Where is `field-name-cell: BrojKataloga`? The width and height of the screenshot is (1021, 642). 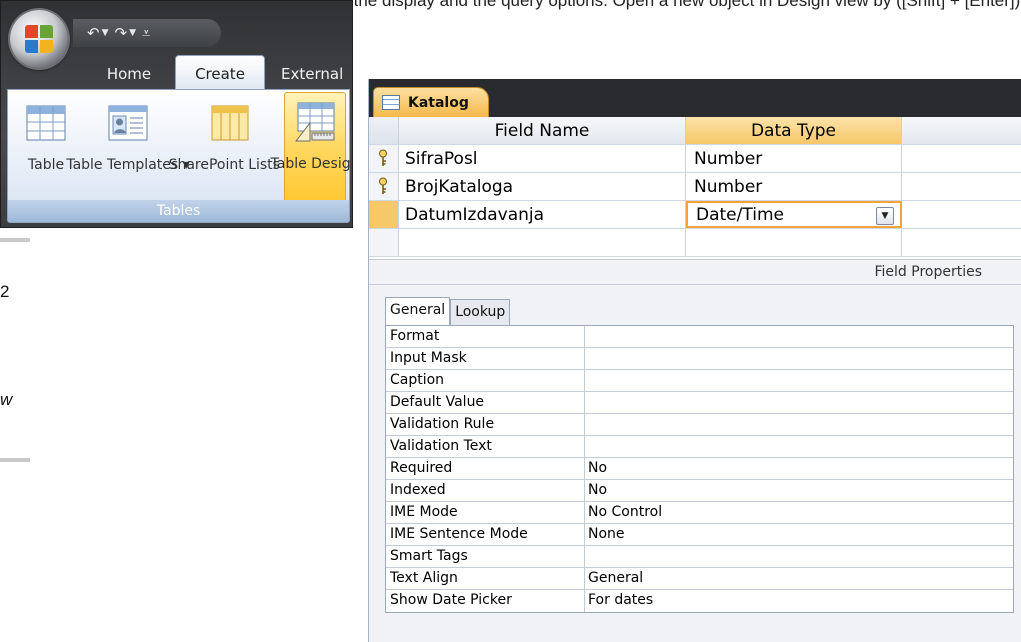 field-name-cell: BrojKataloga is located at coordinates (542, 186).